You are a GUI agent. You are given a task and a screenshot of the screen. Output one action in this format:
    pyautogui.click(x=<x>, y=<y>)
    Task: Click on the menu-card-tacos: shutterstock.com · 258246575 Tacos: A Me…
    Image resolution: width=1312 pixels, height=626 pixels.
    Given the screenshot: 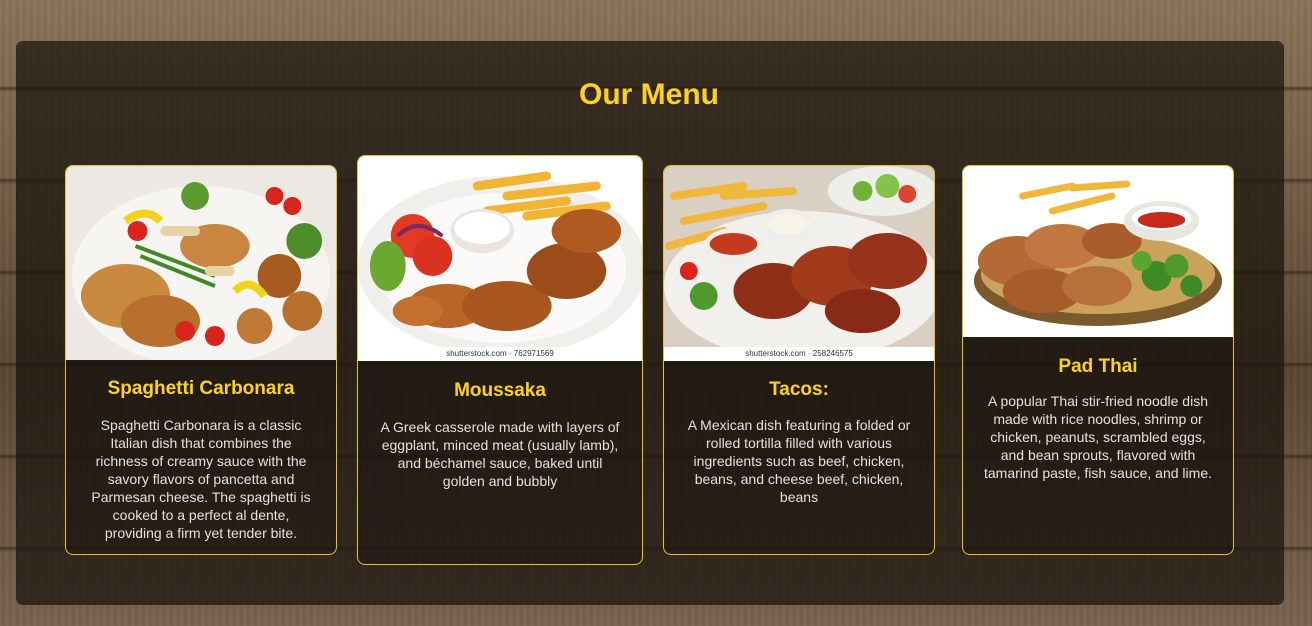 What is the action you would take?
    pyautogui.click(x=799, y=360)
    